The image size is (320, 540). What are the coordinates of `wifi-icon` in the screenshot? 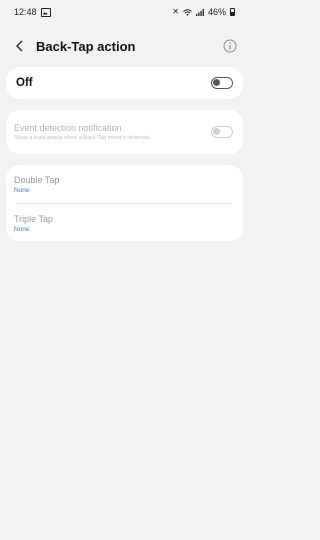 It's located at (187, 12).